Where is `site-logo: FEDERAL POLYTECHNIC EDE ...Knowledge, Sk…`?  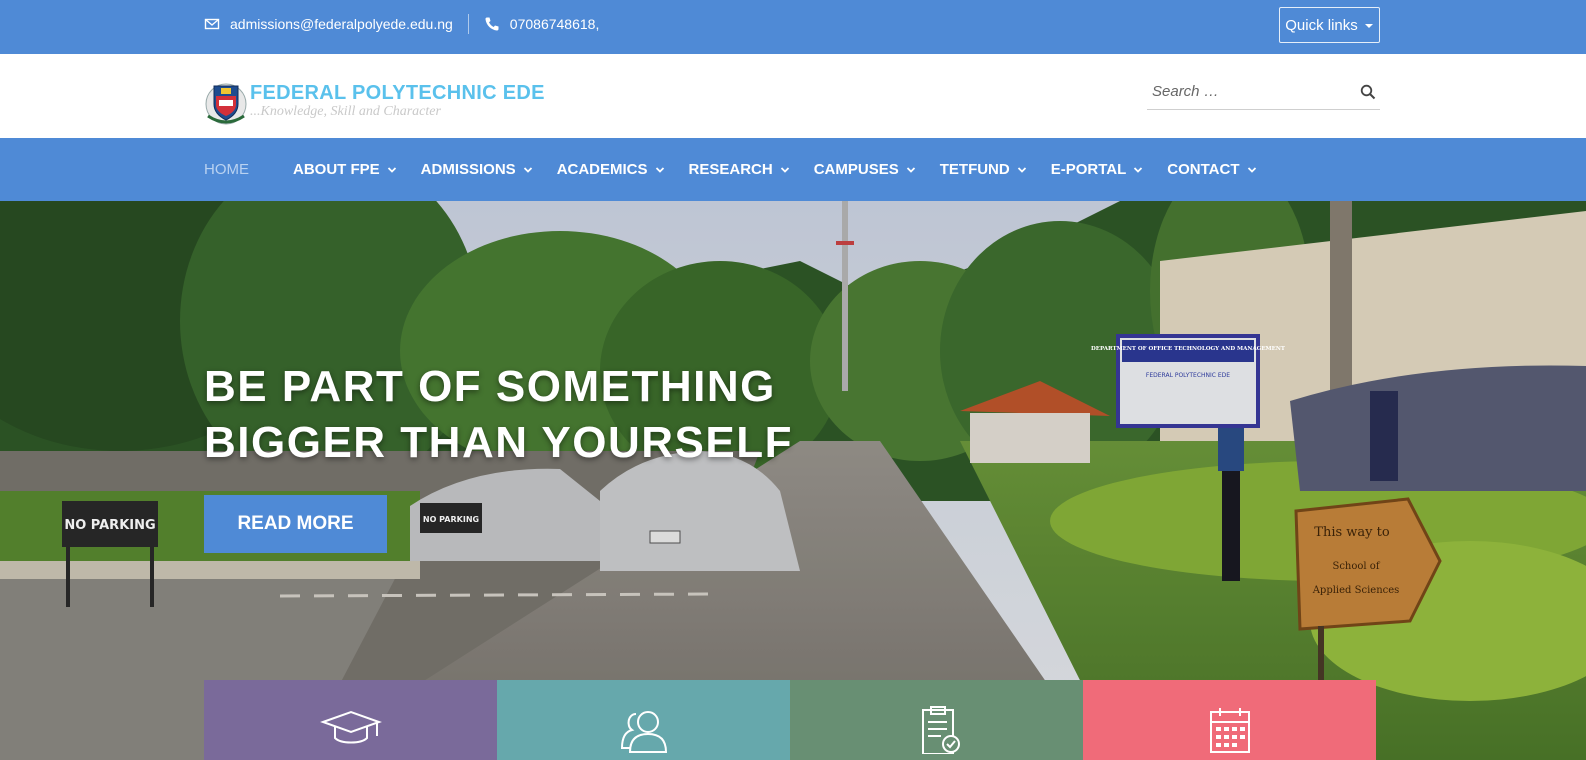 site-logo: FEDERAL POLYTECHNIC EDE ...Knowledge, Sk… is located at coordinates (374, 102).